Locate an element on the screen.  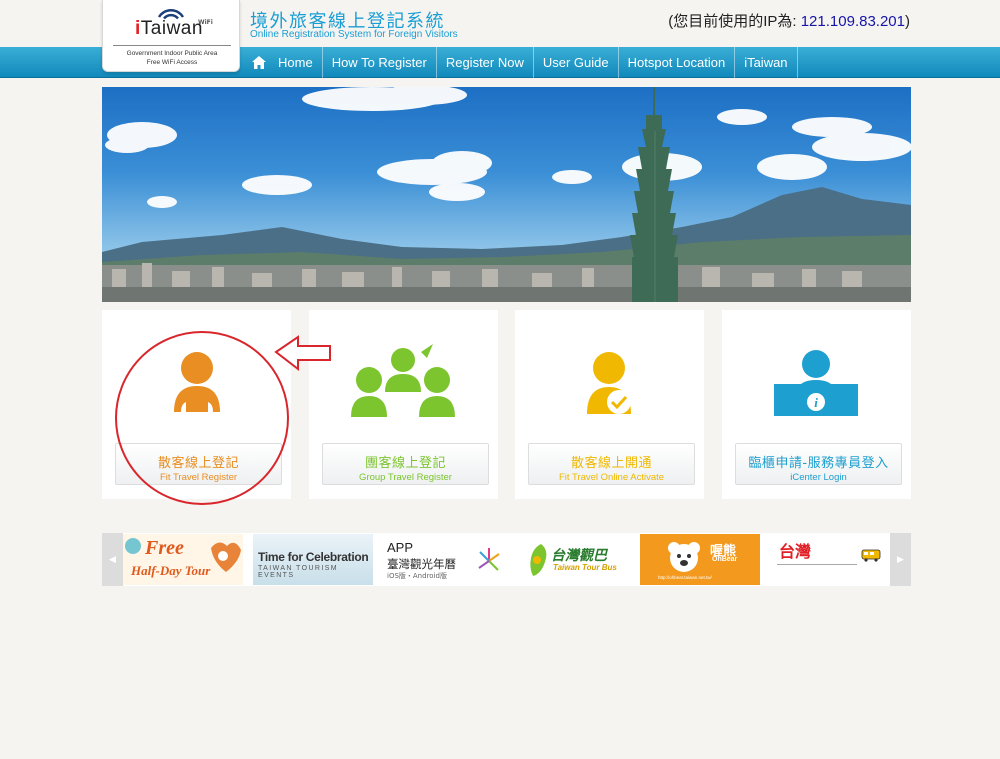
person-check-icon is located at coordinates (609, 385).